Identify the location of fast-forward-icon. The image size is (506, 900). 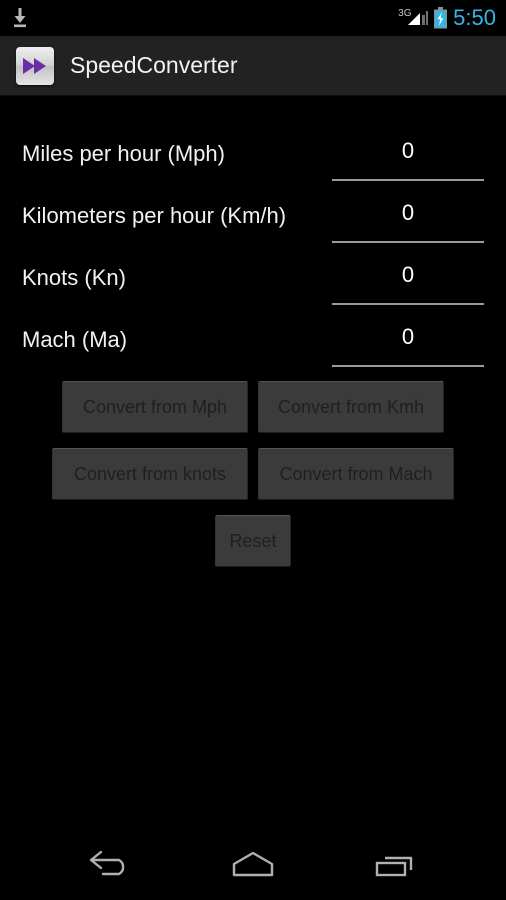
(35, 65).